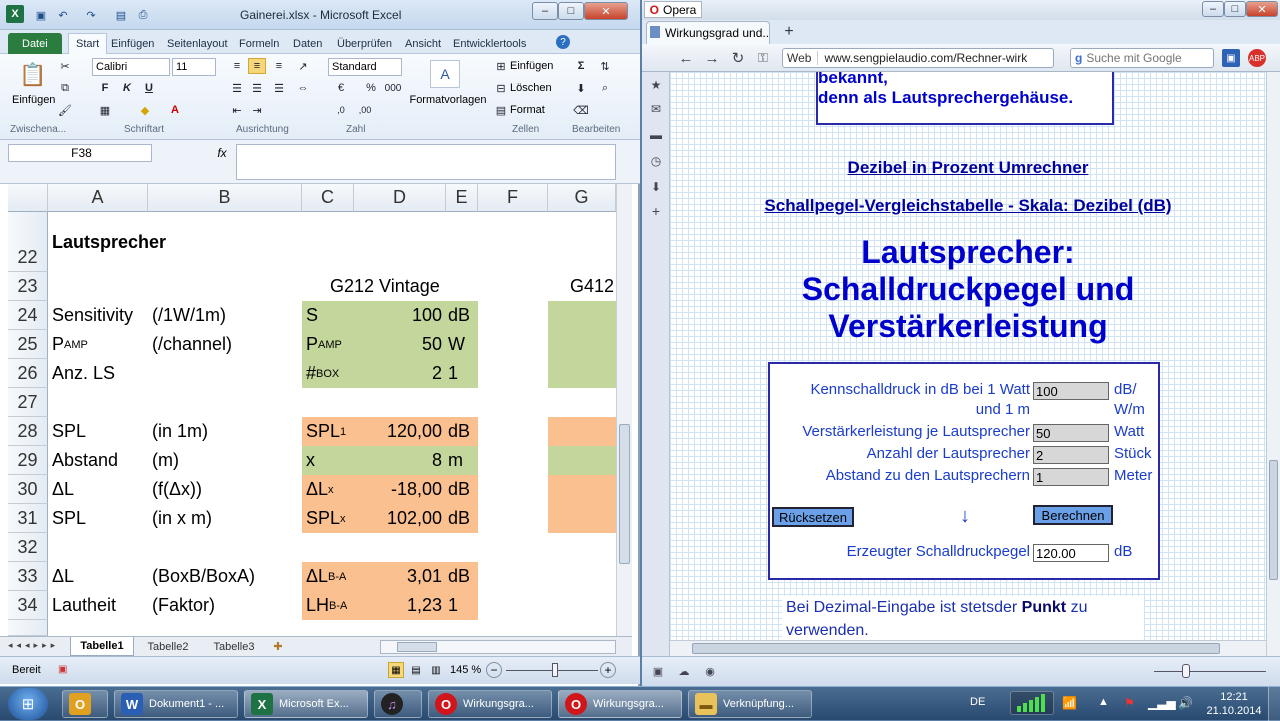  What do you see at coordinates (165, 460) in the screenshot?
I see `cell-b29: (m)` at bounding box center [165, 460].